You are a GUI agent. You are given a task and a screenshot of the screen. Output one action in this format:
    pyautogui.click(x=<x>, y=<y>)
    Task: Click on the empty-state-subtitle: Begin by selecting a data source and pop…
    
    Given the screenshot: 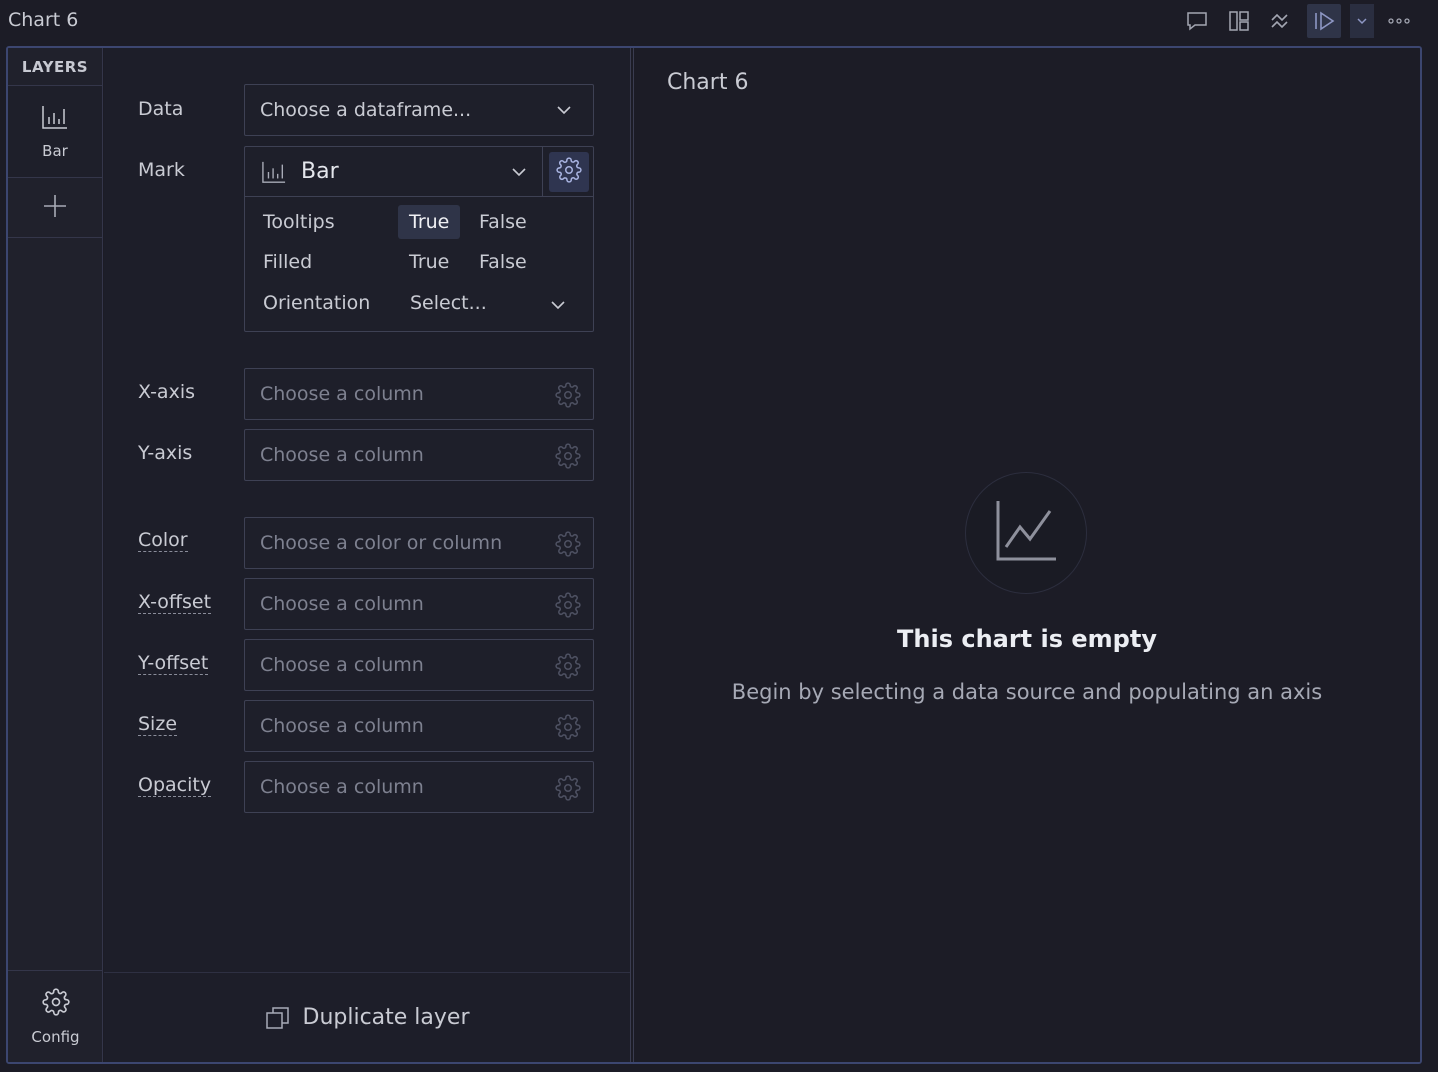 What is the action you would take?
    pyautogui.click(x=1027, y=692)
    